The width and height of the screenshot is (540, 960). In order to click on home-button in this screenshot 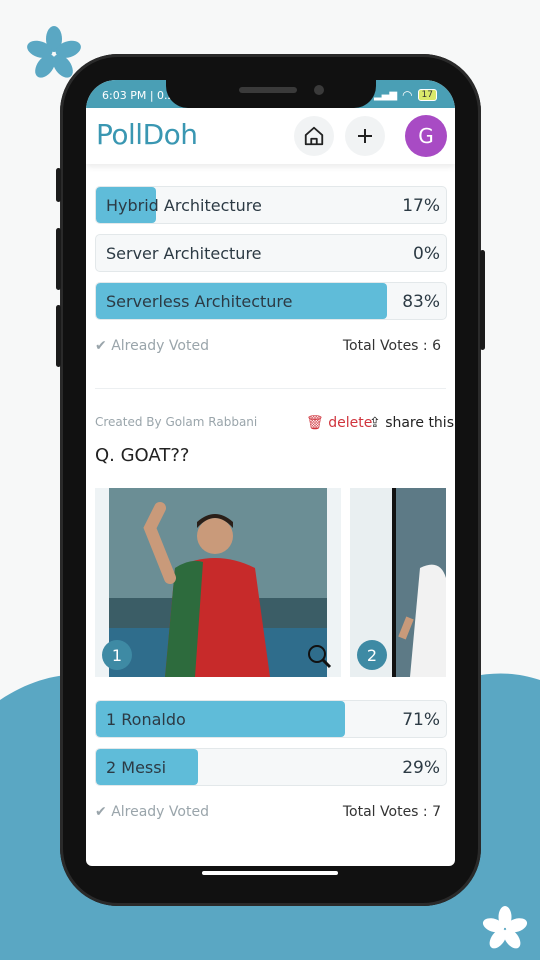, I will do `click(314, 136)`.